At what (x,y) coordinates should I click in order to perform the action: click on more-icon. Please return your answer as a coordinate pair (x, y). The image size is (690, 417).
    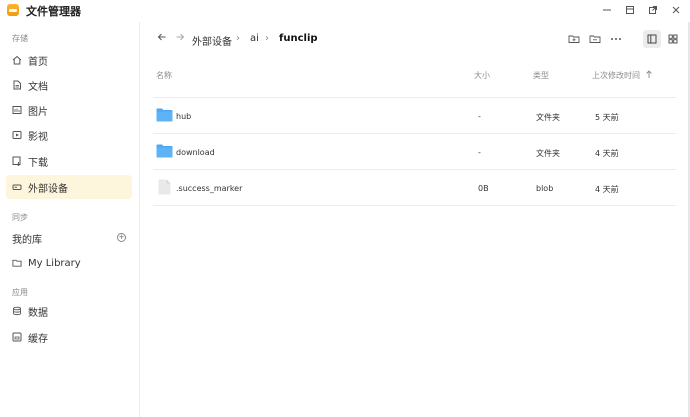
    Looking at the image, I should click on (616, 39).